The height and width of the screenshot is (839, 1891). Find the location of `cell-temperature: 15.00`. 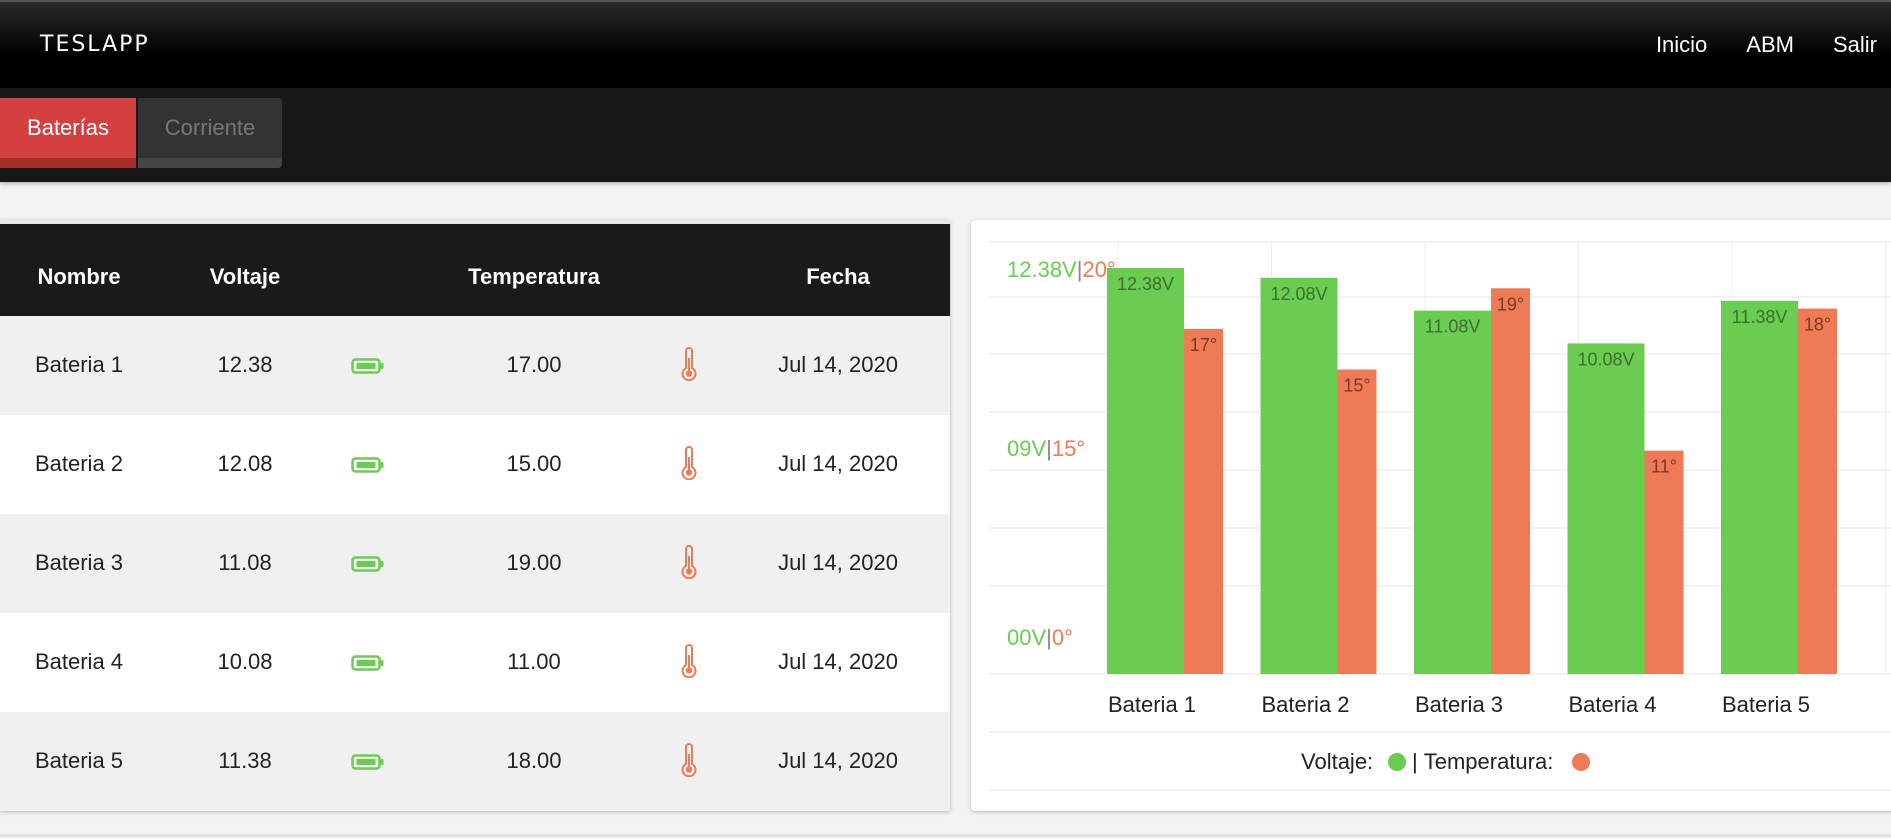

cell-temperature: 15.00 is located at coordinates (534, 463).